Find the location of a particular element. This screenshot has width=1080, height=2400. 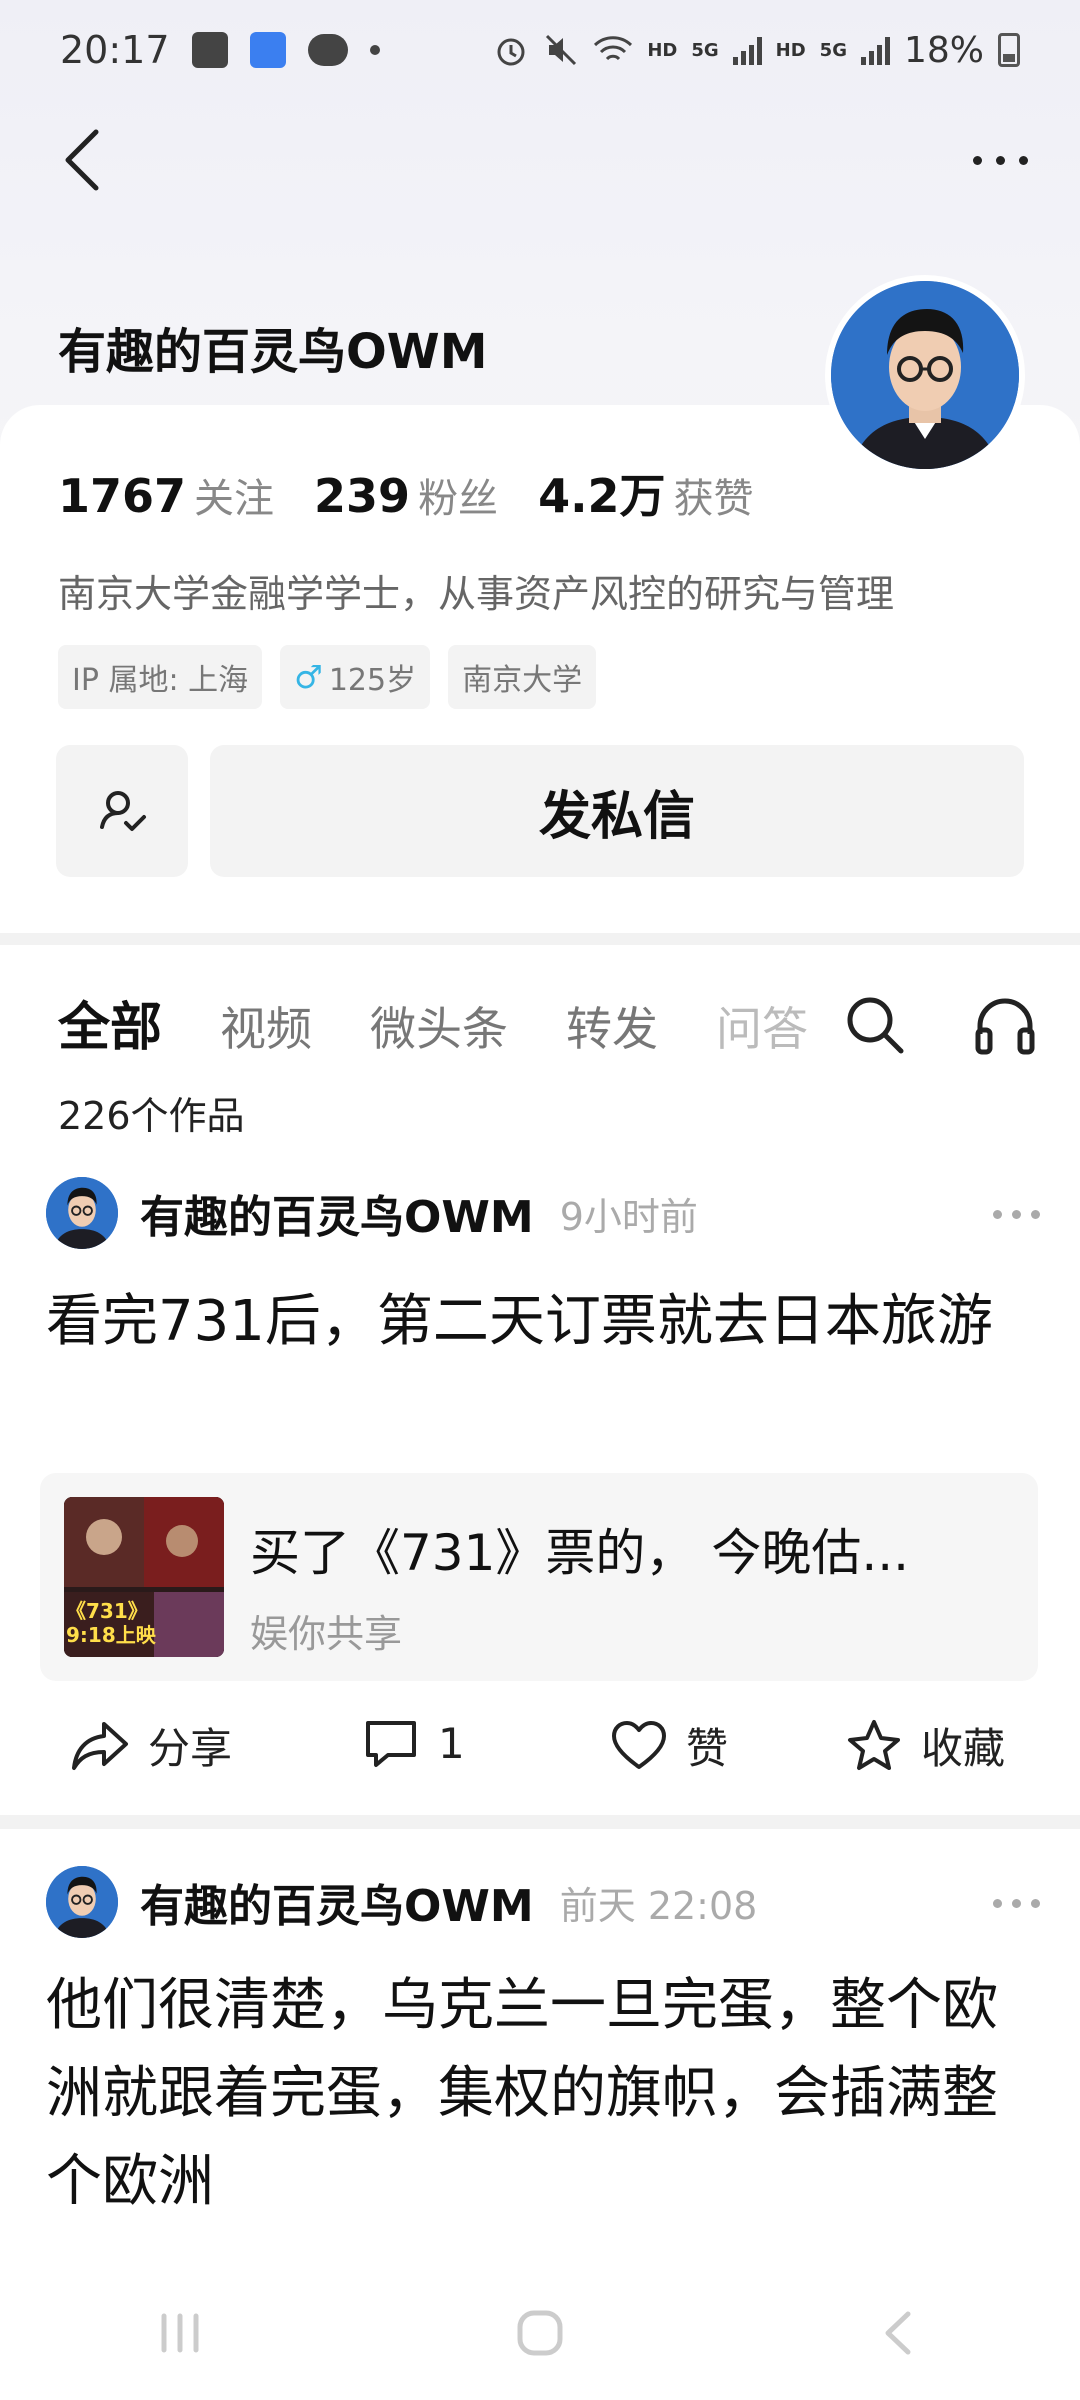

share-icon is located at coordinates (100, 1745).